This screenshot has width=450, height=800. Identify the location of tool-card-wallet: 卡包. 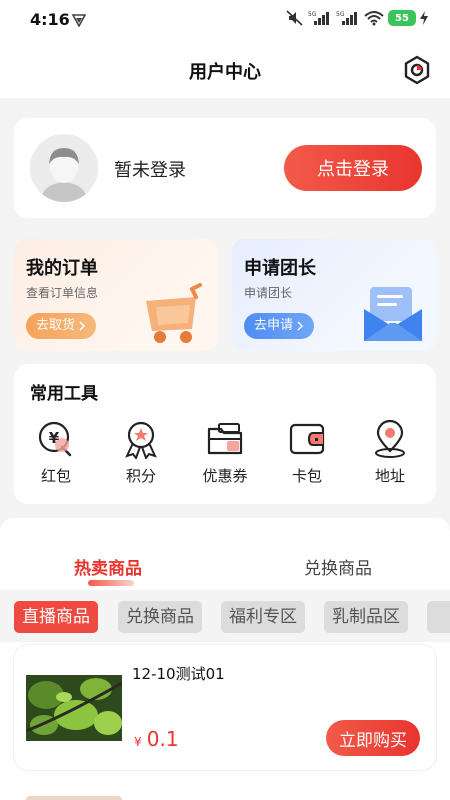
(307, 452).